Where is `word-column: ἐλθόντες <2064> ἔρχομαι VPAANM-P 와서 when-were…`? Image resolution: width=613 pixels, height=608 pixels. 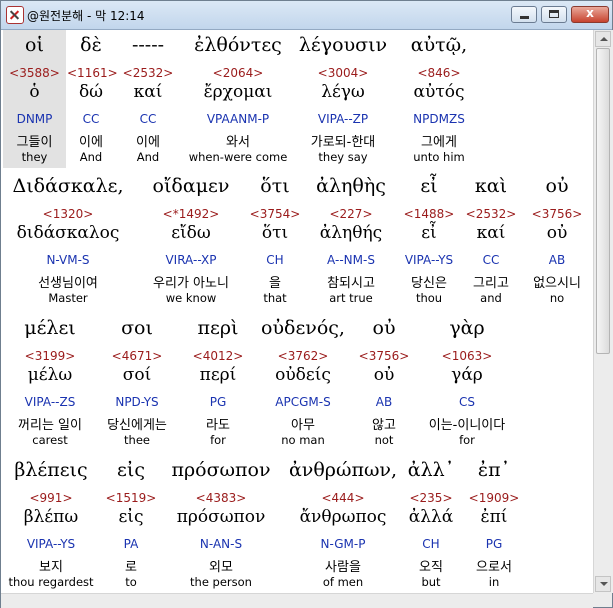 word-column: ἐλθόντες <2064> ἔρχομαι VPAANM-P 와서 when-were… is located at coordinates (238, 99).